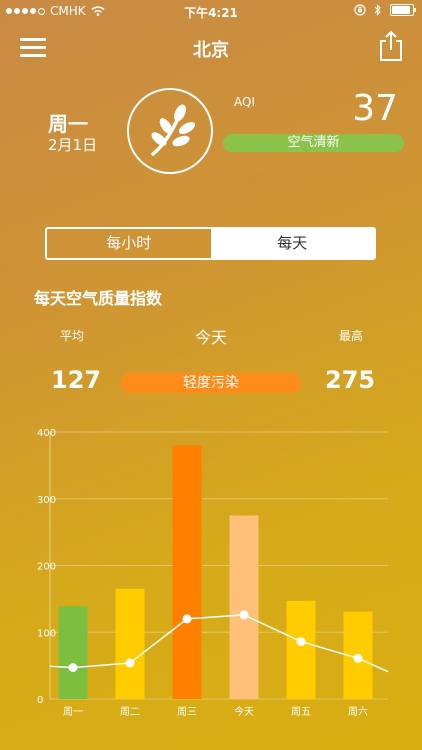 This screenshot has height=750, width=422. I want to click on tab-hourly: 每小时, so click(129, 243).